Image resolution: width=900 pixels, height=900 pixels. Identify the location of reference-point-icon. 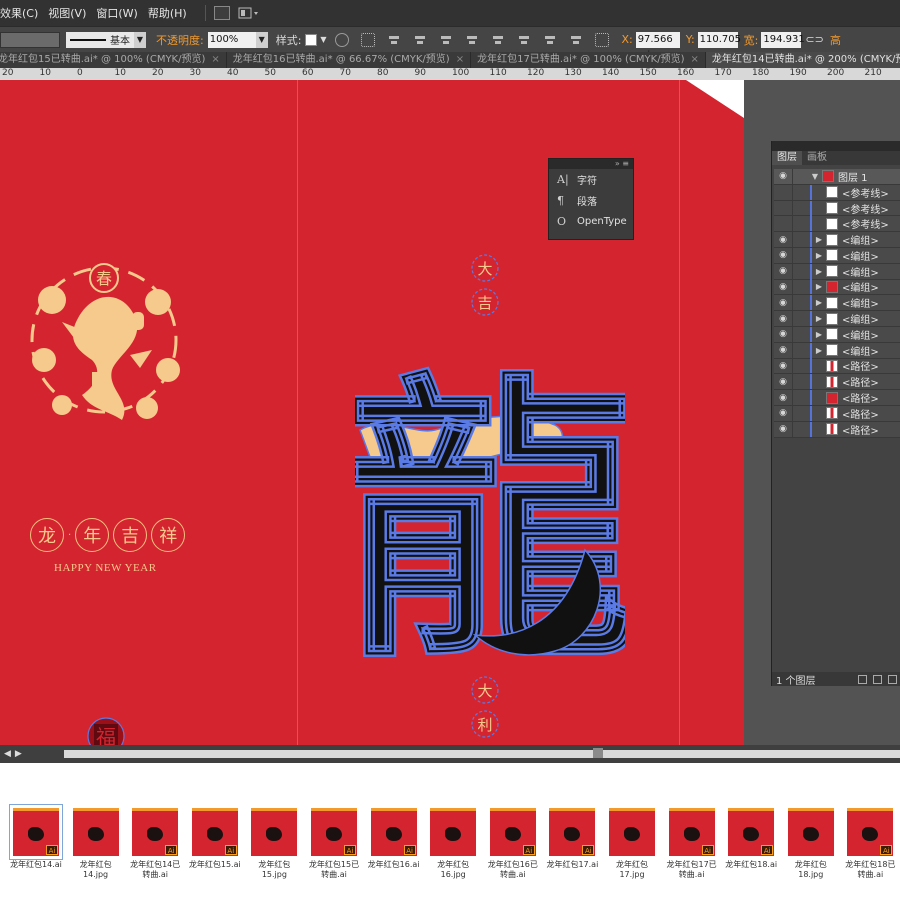
(602, 39).